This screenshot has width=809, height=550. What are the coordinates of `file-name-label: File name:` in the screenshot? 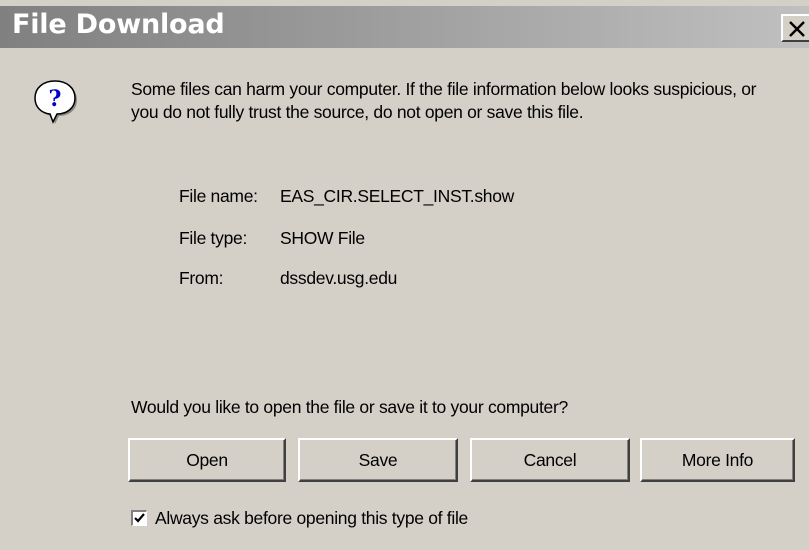 It's located at (218, 196).